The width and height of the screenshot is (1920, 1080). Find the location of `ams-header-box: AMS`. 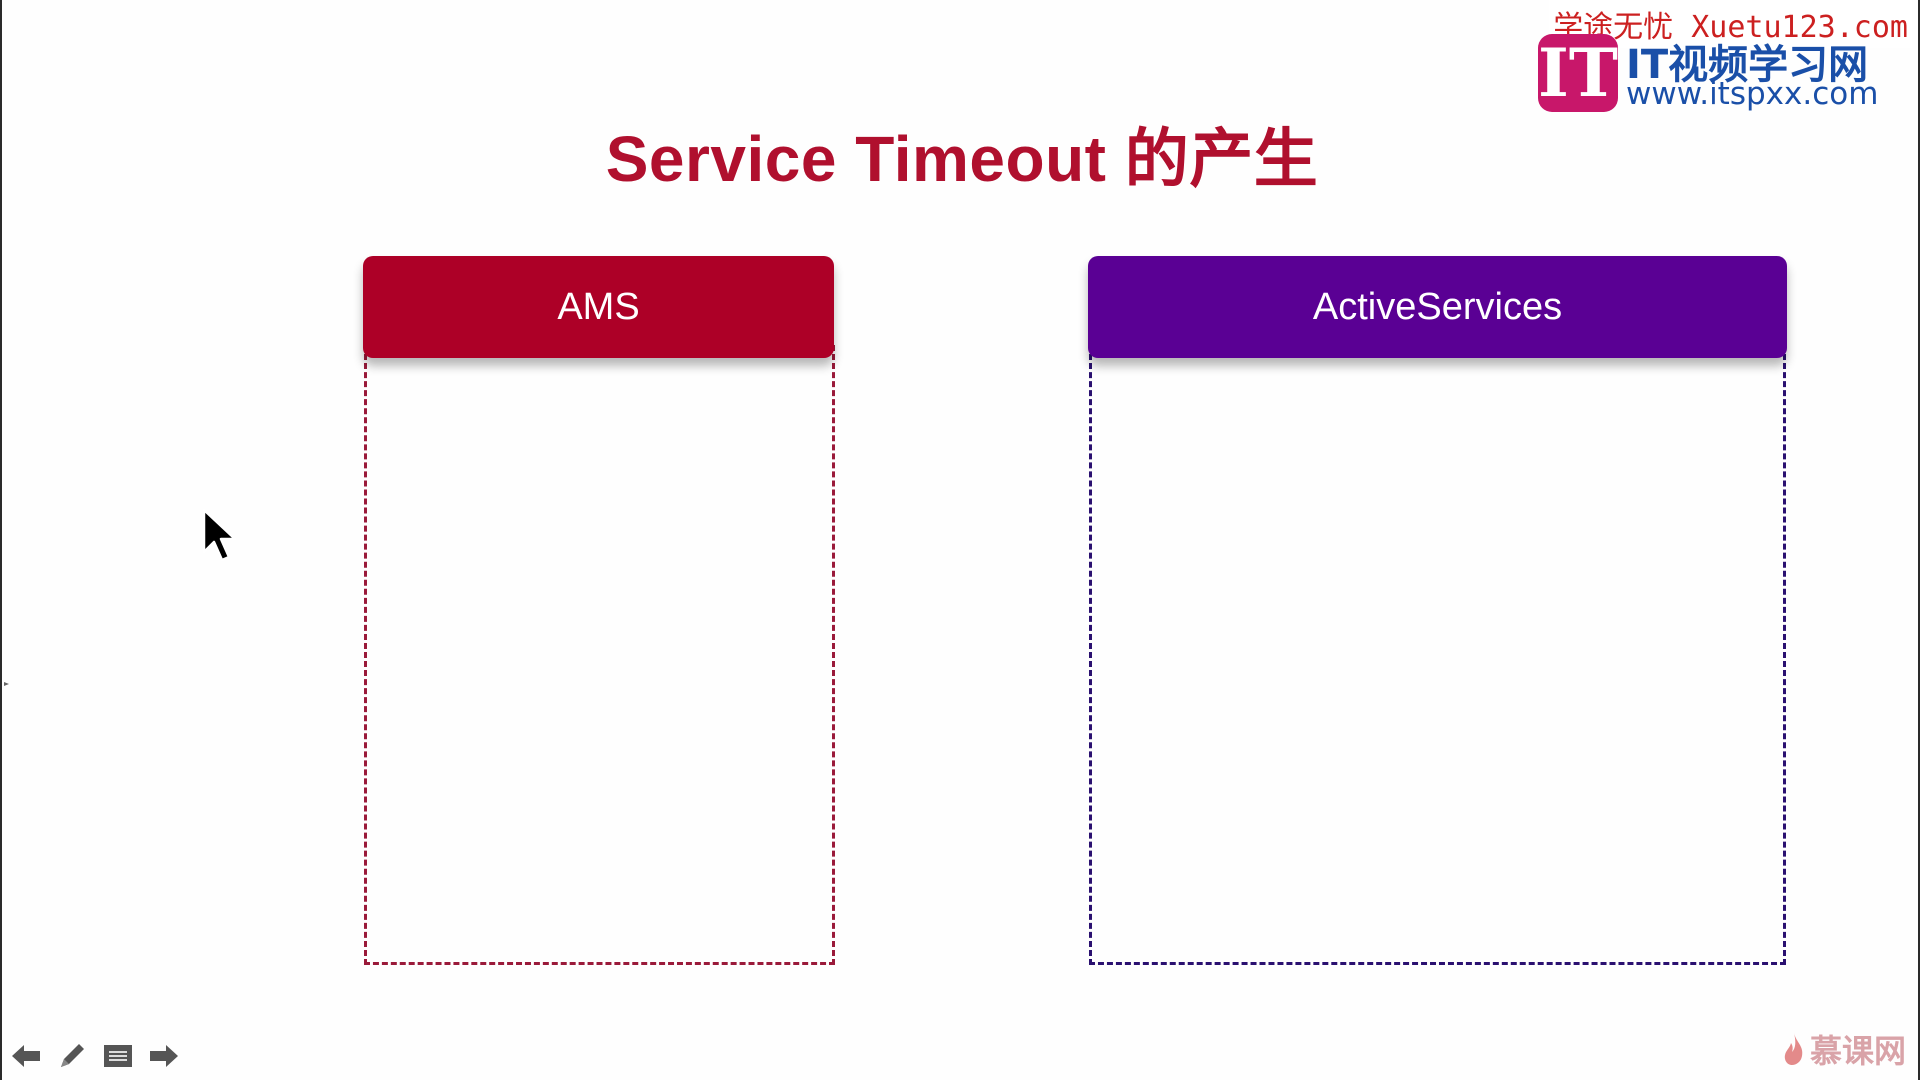

ams-header-box: AMS is located at coordinates (598, 307).